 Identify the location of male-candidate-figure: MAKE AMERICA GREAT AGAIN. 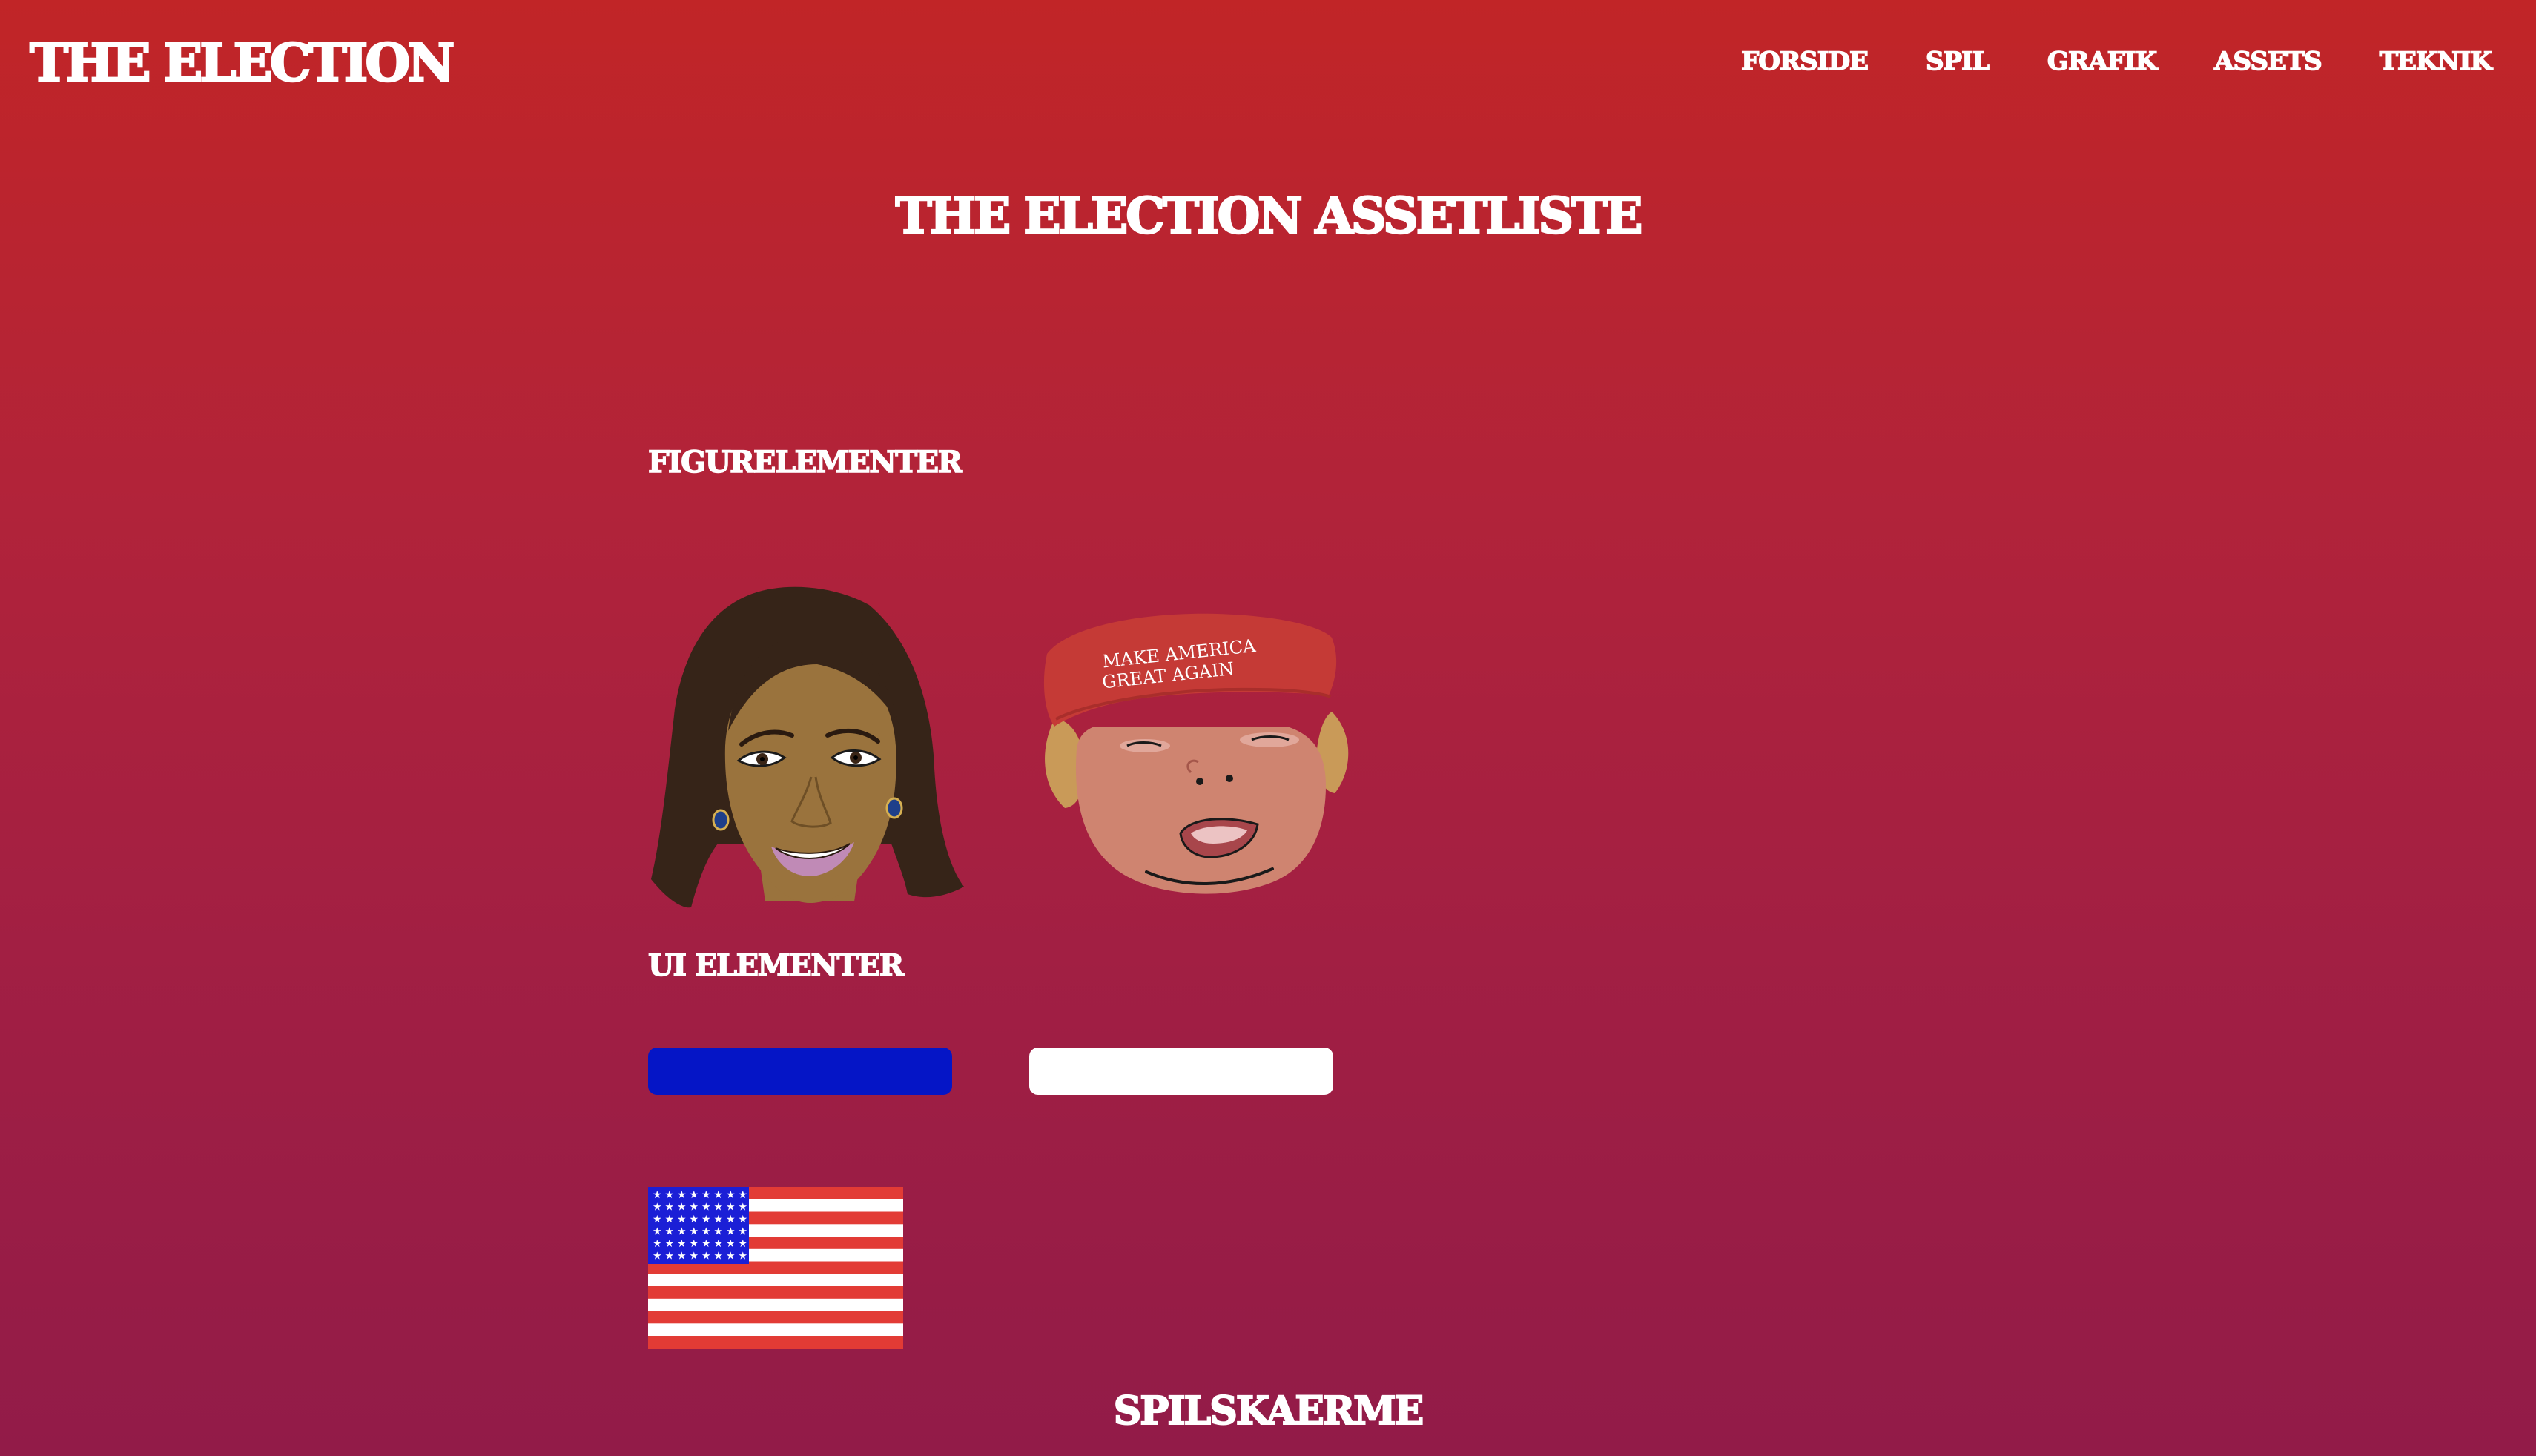
(1196, 753).